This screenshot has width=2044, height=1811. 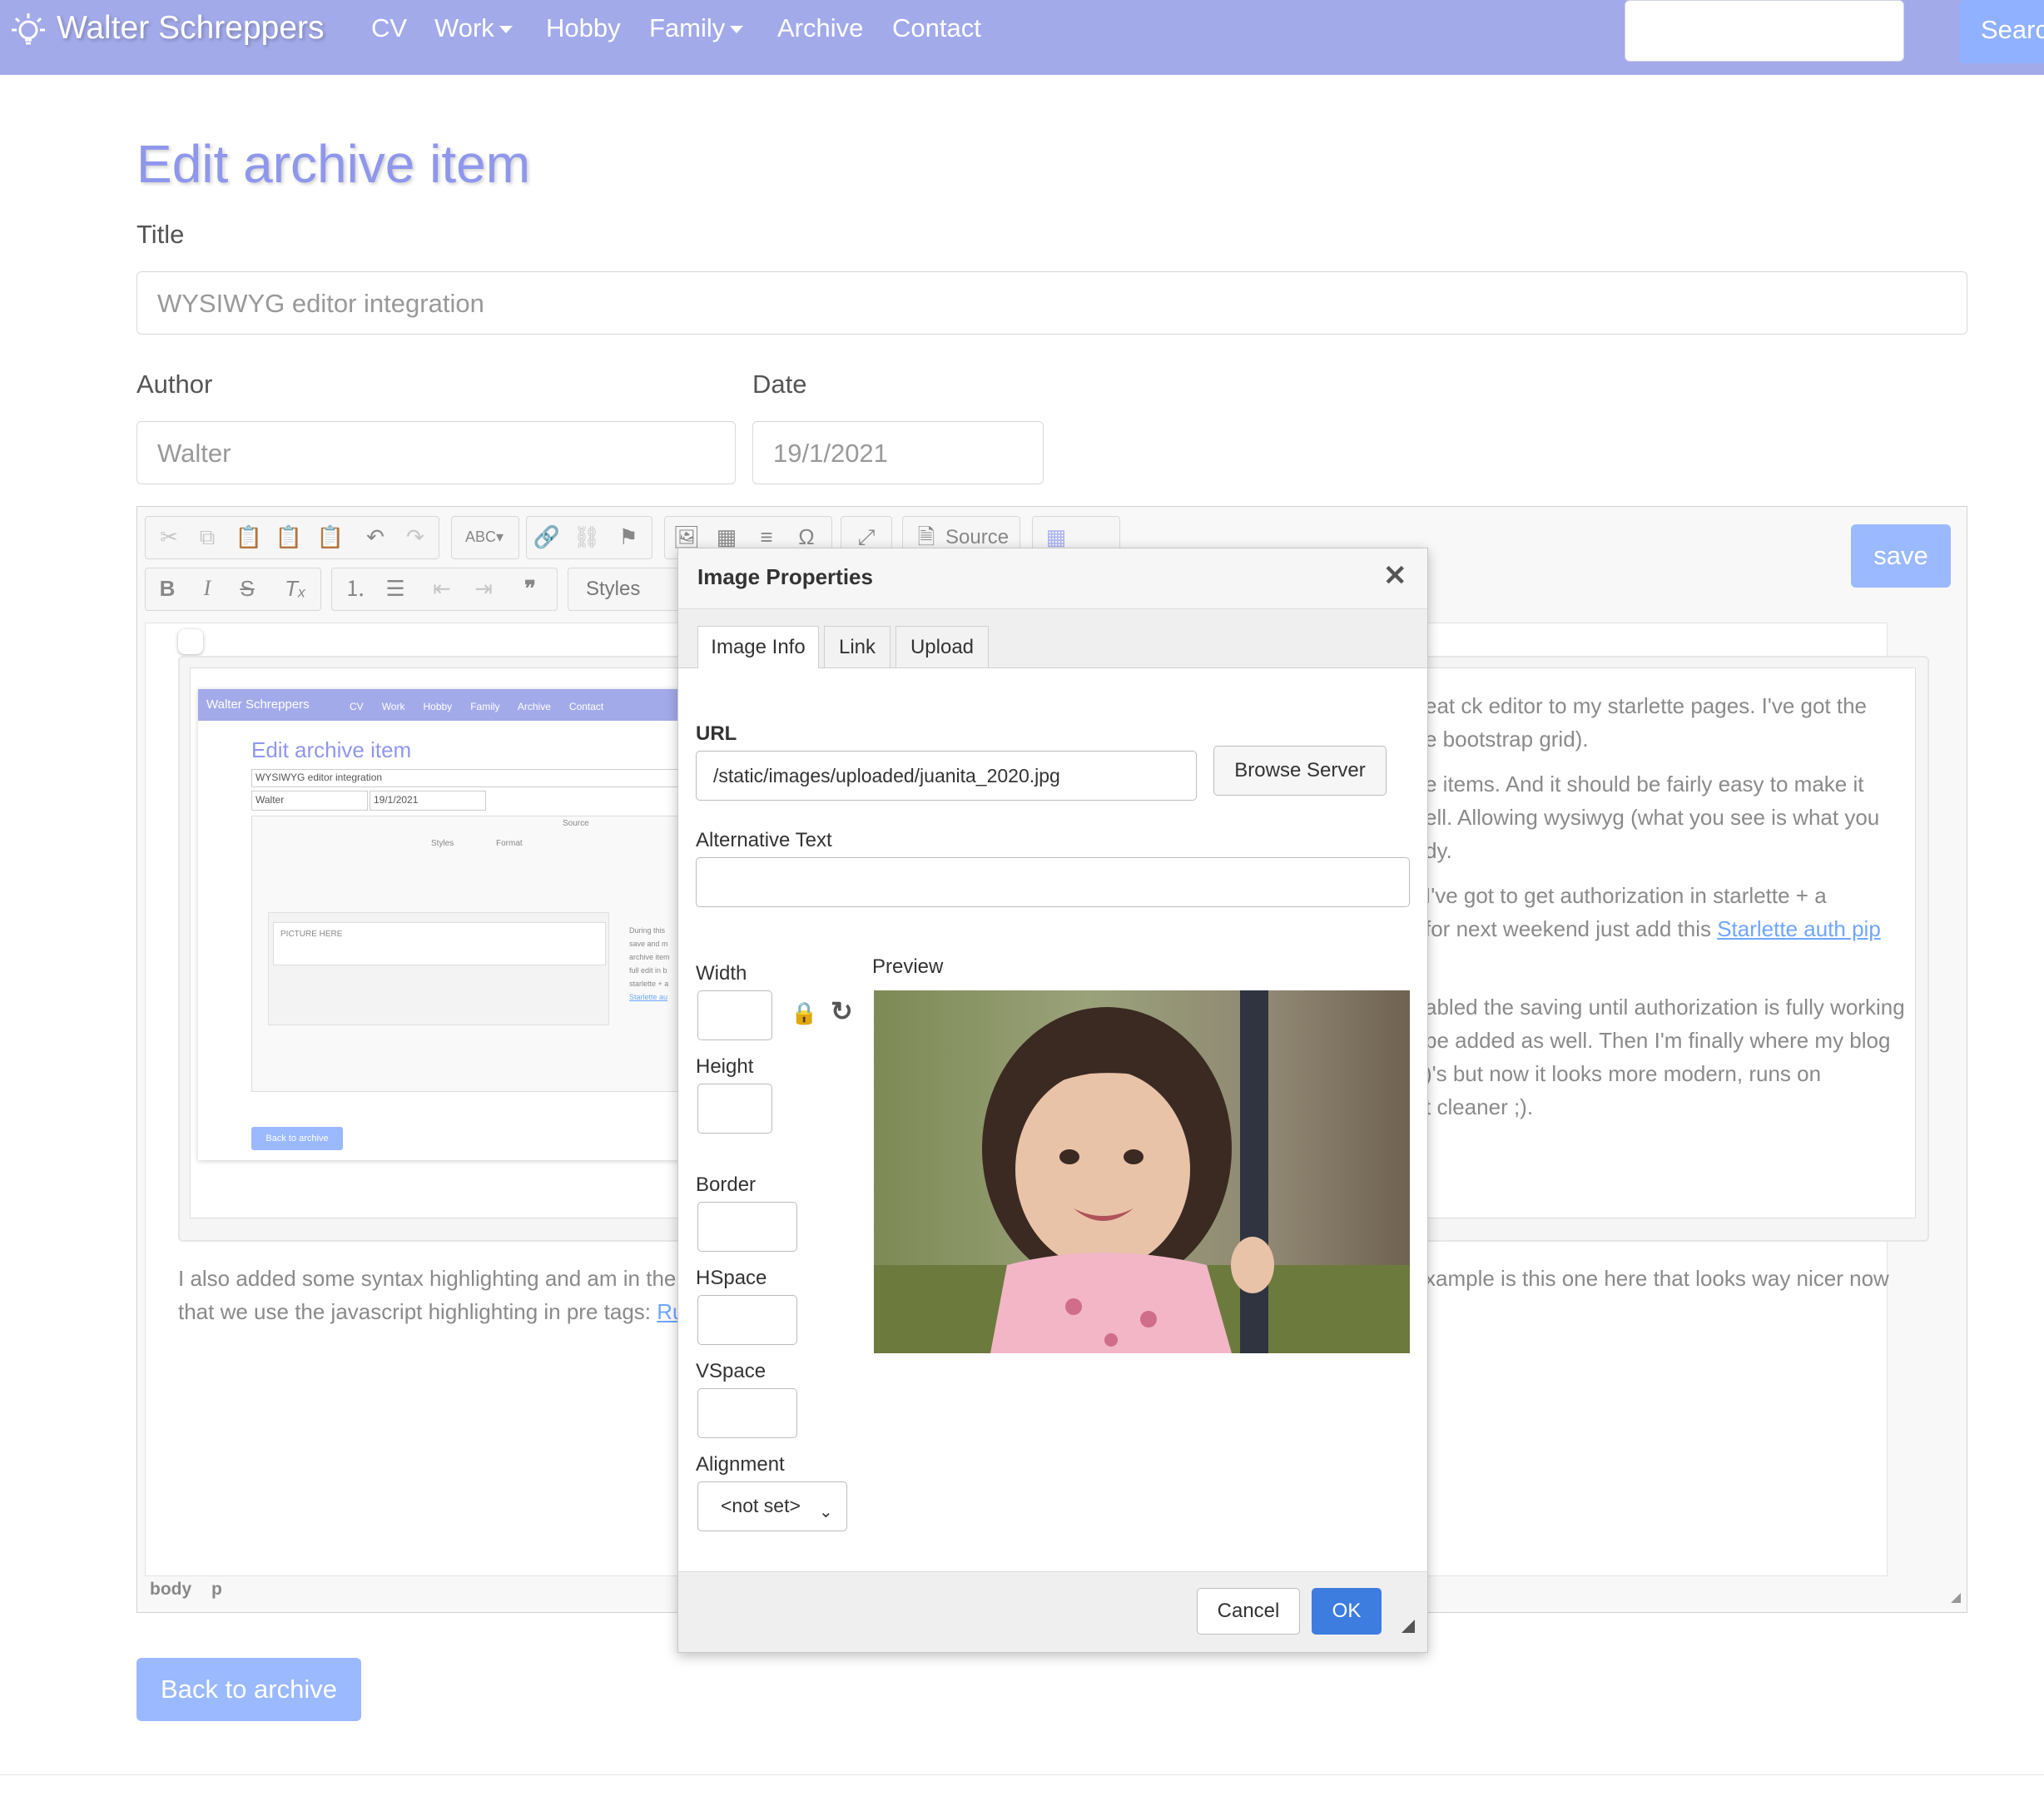 I want to click on link-icon: 🔗, so click(x=547, y=537).